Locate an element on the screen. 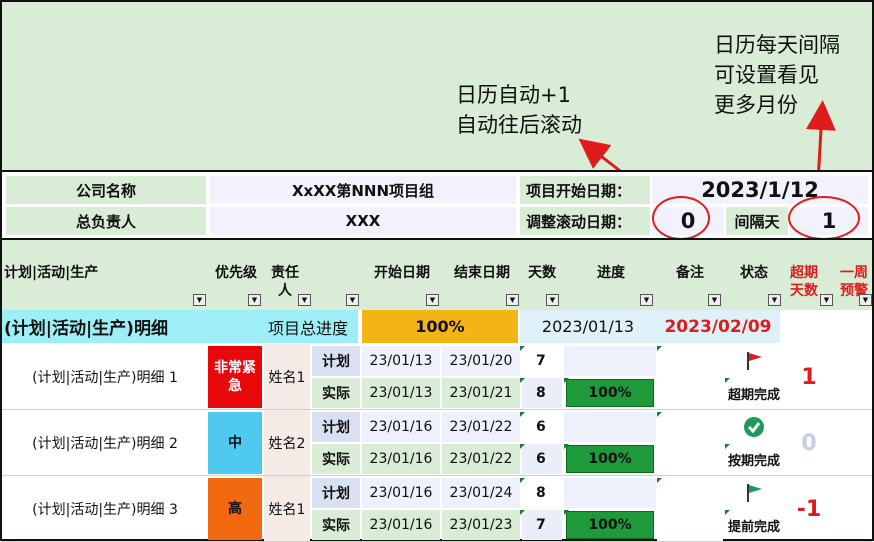  actual-days: 6 is located at coordinates (542, 459).